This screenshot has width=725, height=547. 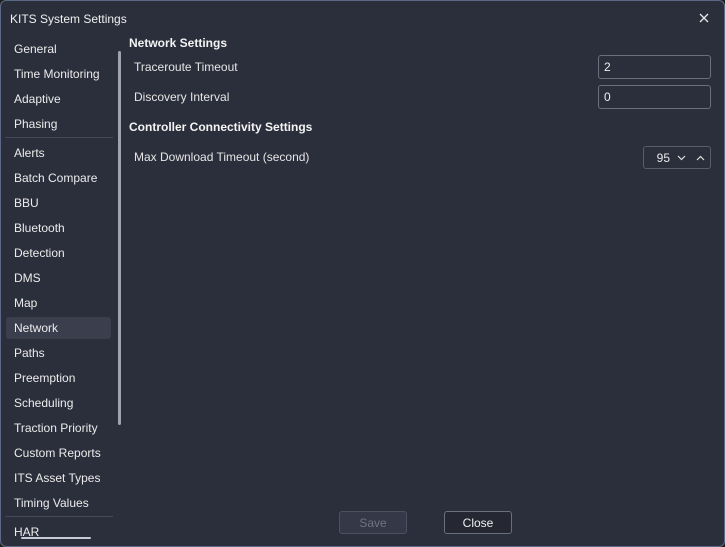 What do you see at coordinates (58, 49) in the screenshot?
I see `sidebar-item-general: General` at bounding box center [58, 49].